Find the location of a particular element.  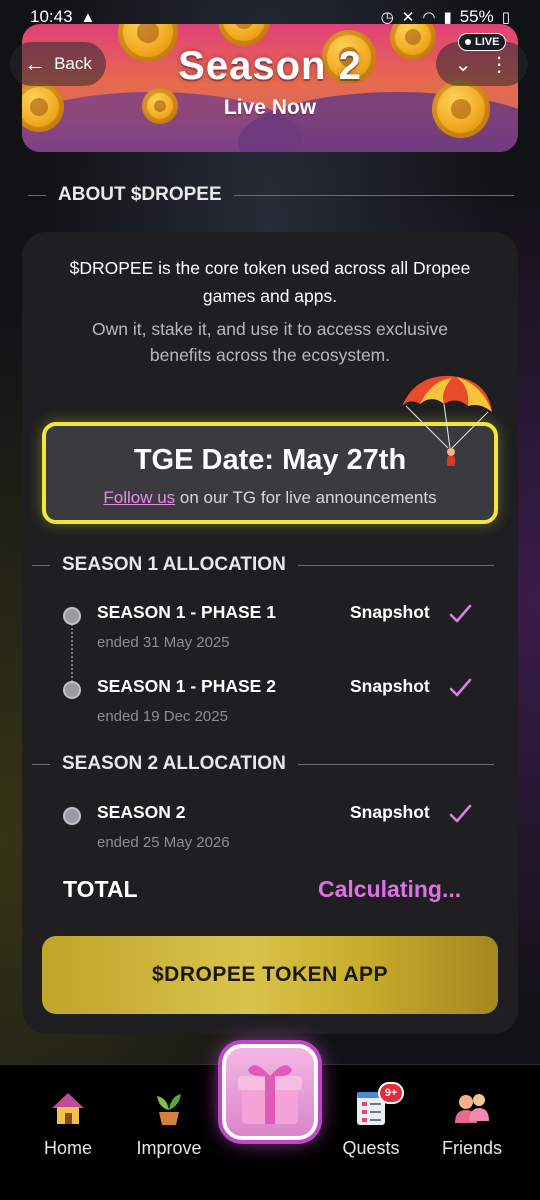

nav-improve-label: Improve is located at coordinates (169, 1148).